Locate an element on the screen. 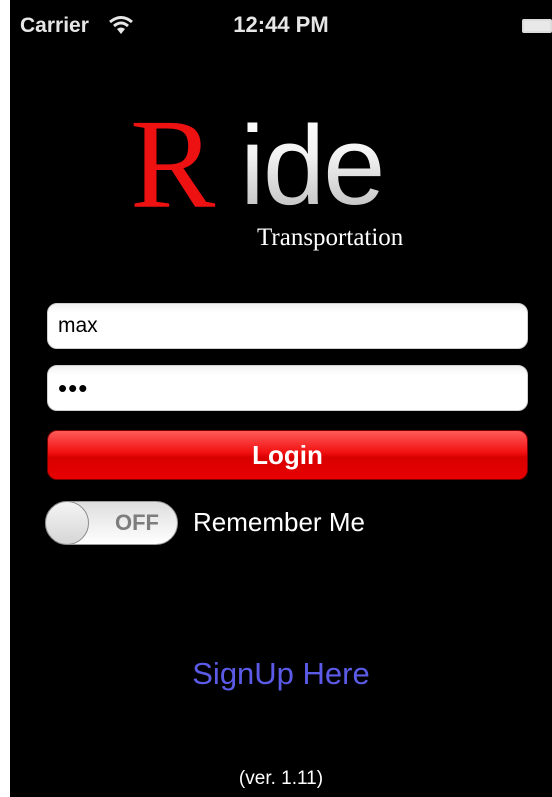 The image size is (552, 797). username-input is located at coordinates (287, 326).